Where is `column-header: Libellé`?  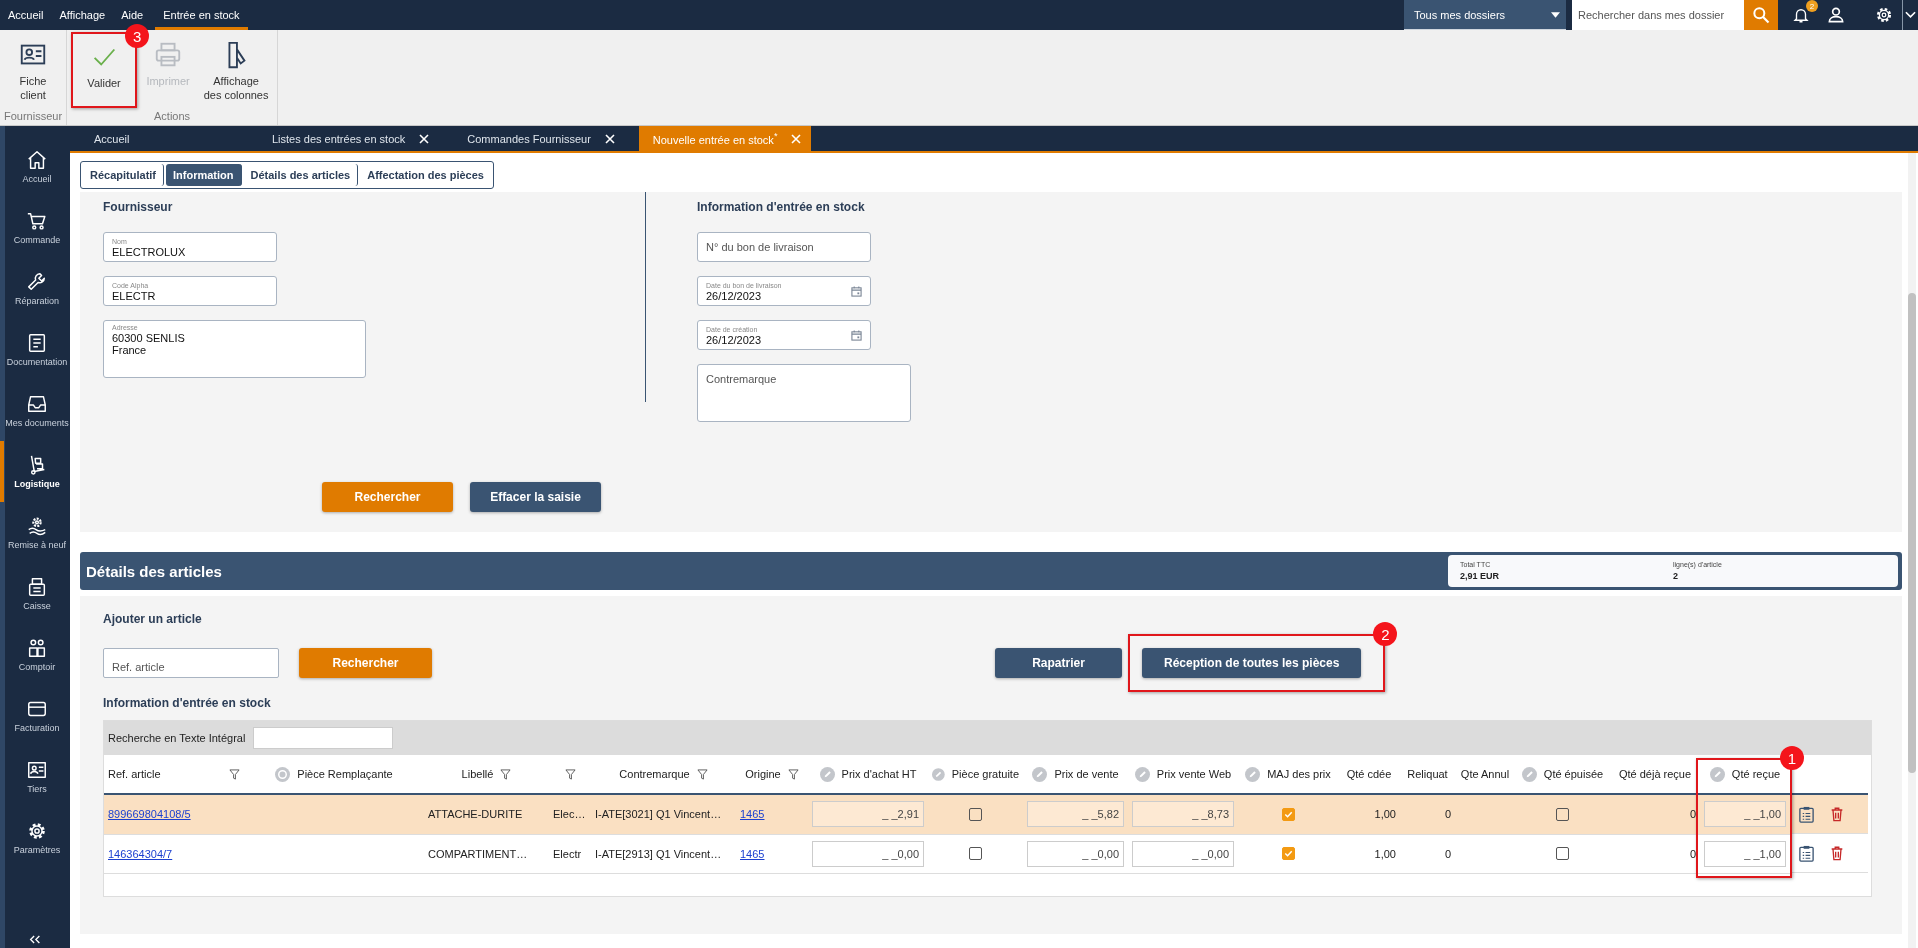 column-header: Libellé is located at coordinates (477, 774).